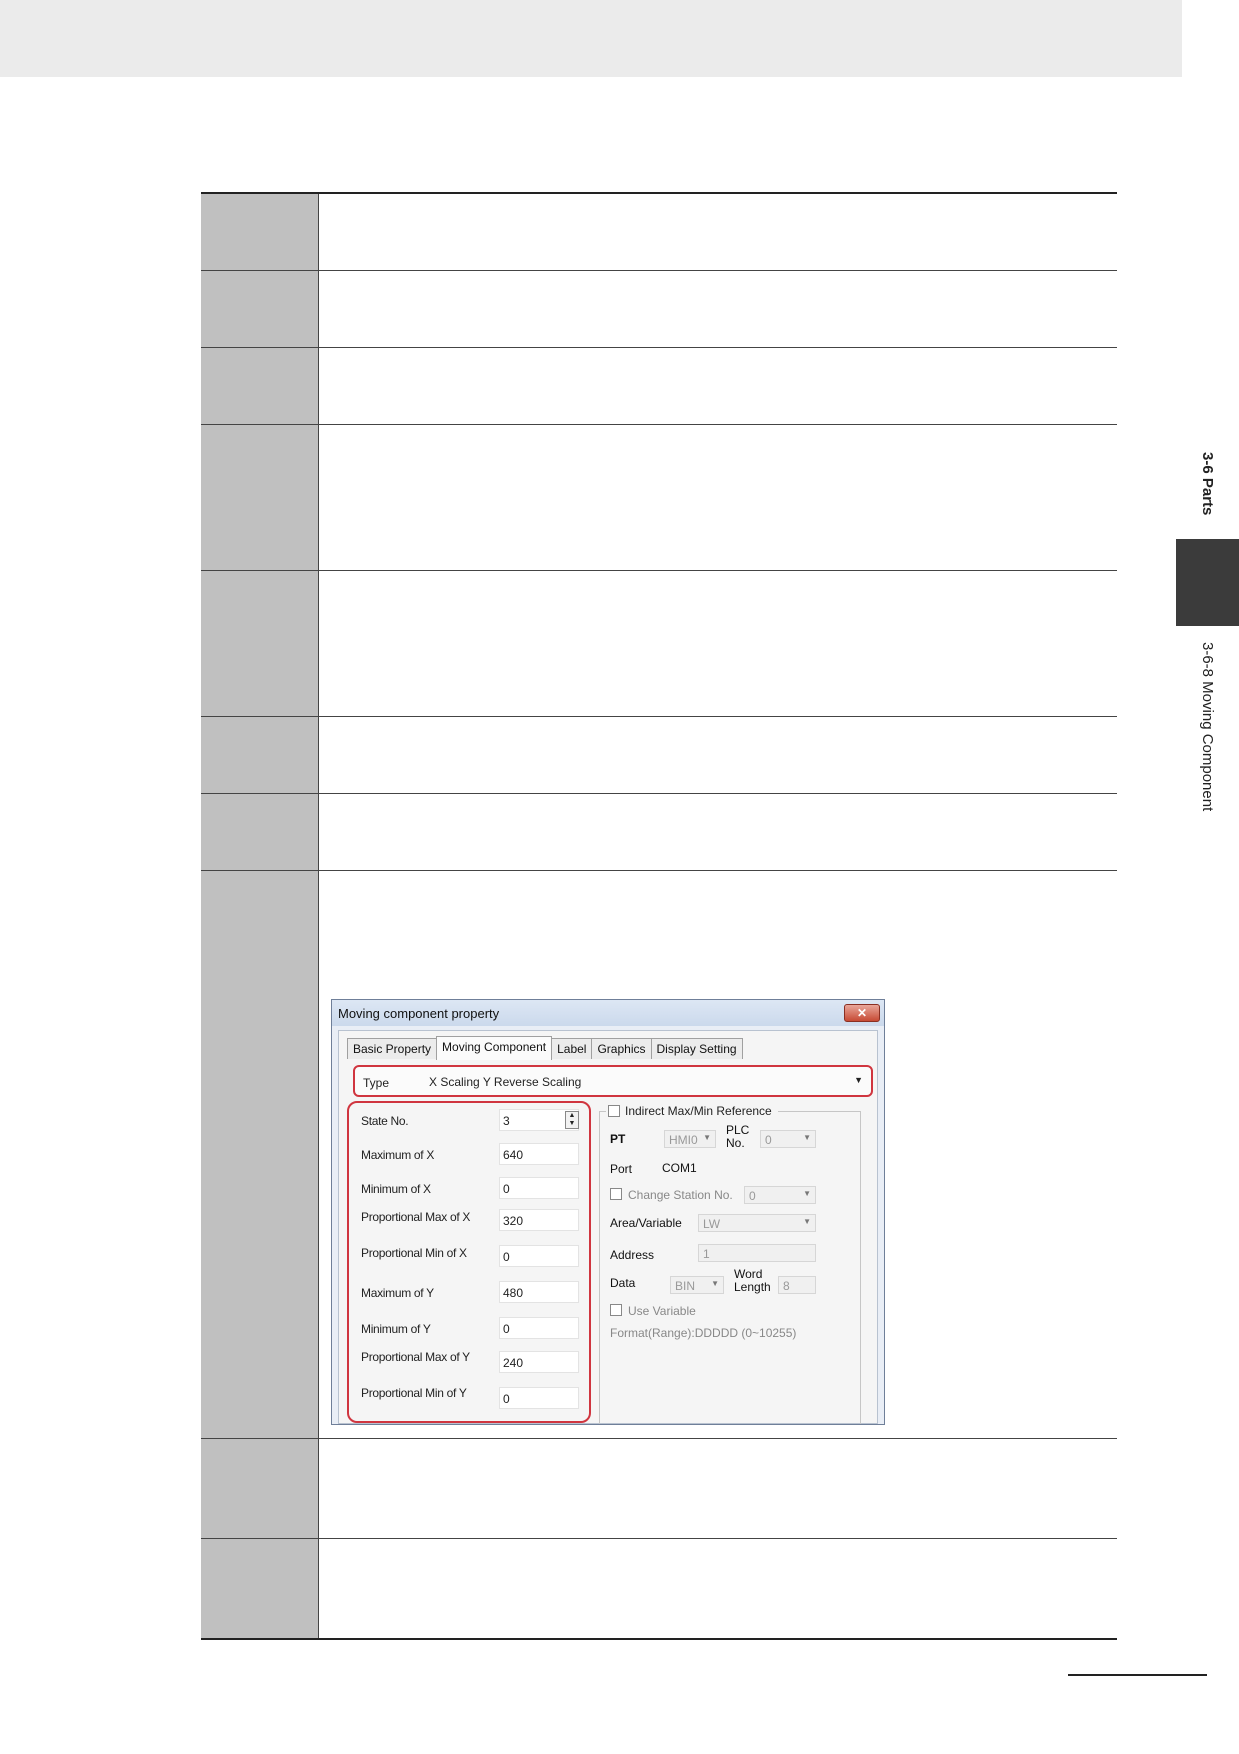 This screenshot has height=1754, width=1239. Describe the element at coordinates (797, 1285) in the screenshot. I see `word-length-input: 8` at that location.